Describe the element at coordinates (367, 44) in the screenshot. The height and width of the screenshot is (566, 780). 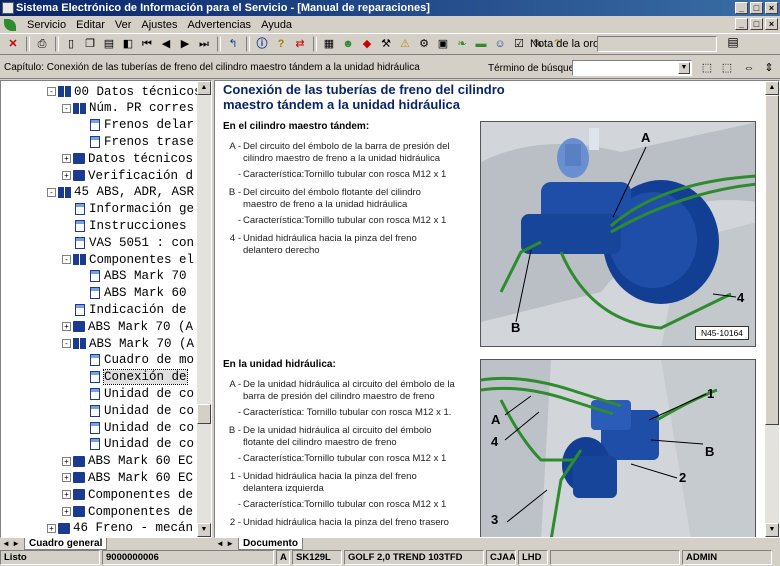
I see `book-red-icon: ◆` at that location.